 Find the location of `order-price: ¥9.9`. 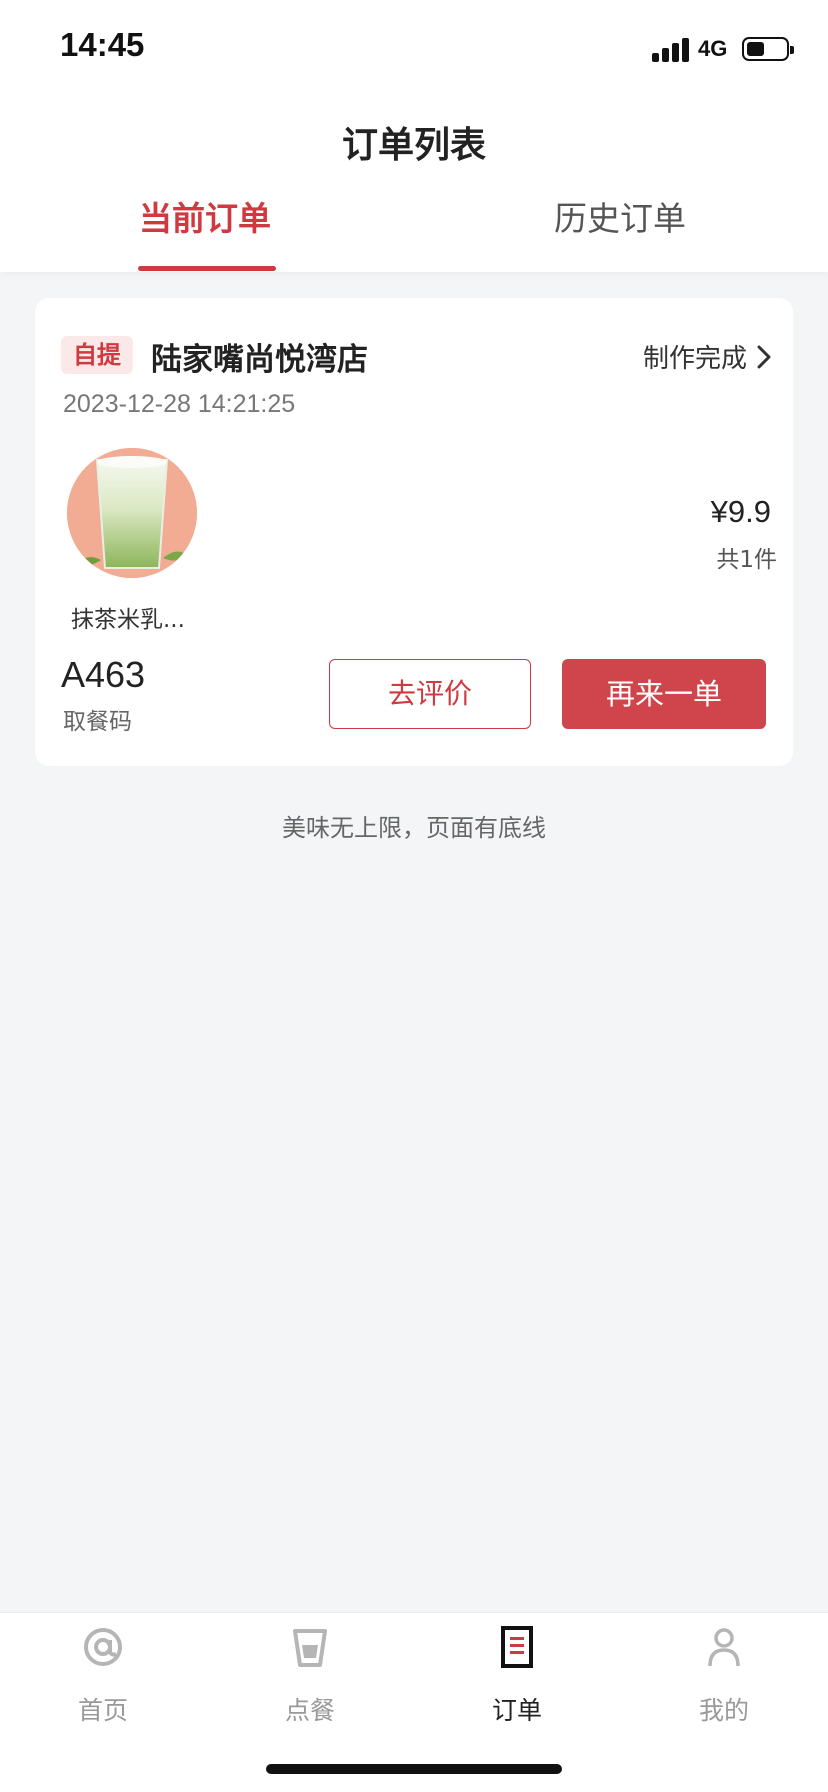

order-price: ¥9.9 is located at coordinates (740, 511).